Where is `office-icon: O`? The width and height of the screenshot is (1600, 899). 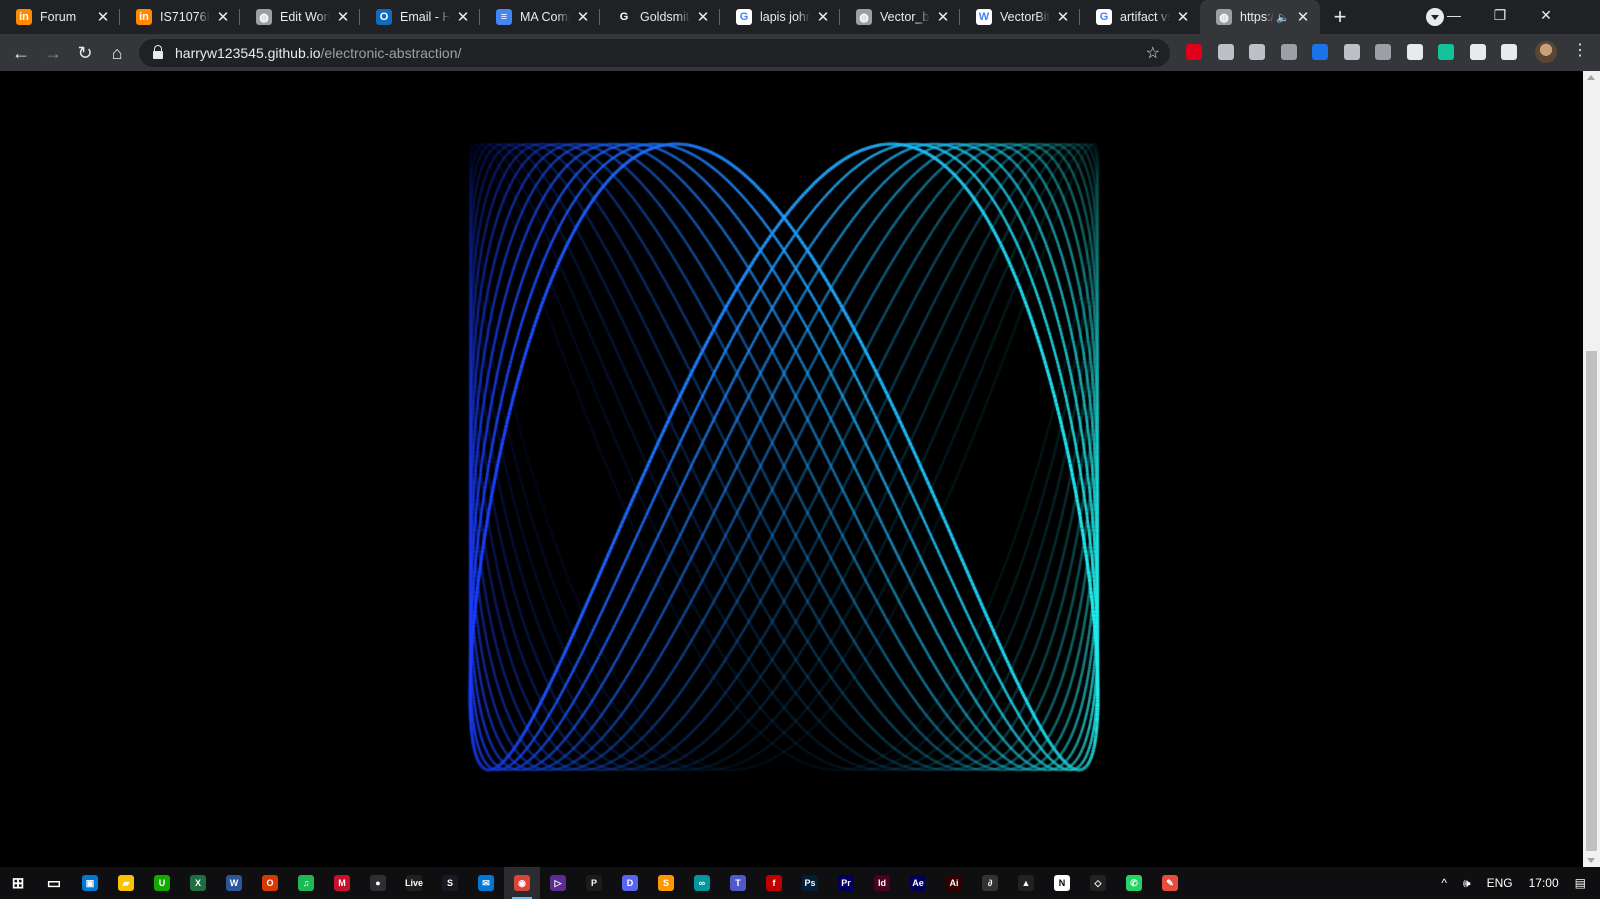 office-icon: O is located at coordinates (270, 883).